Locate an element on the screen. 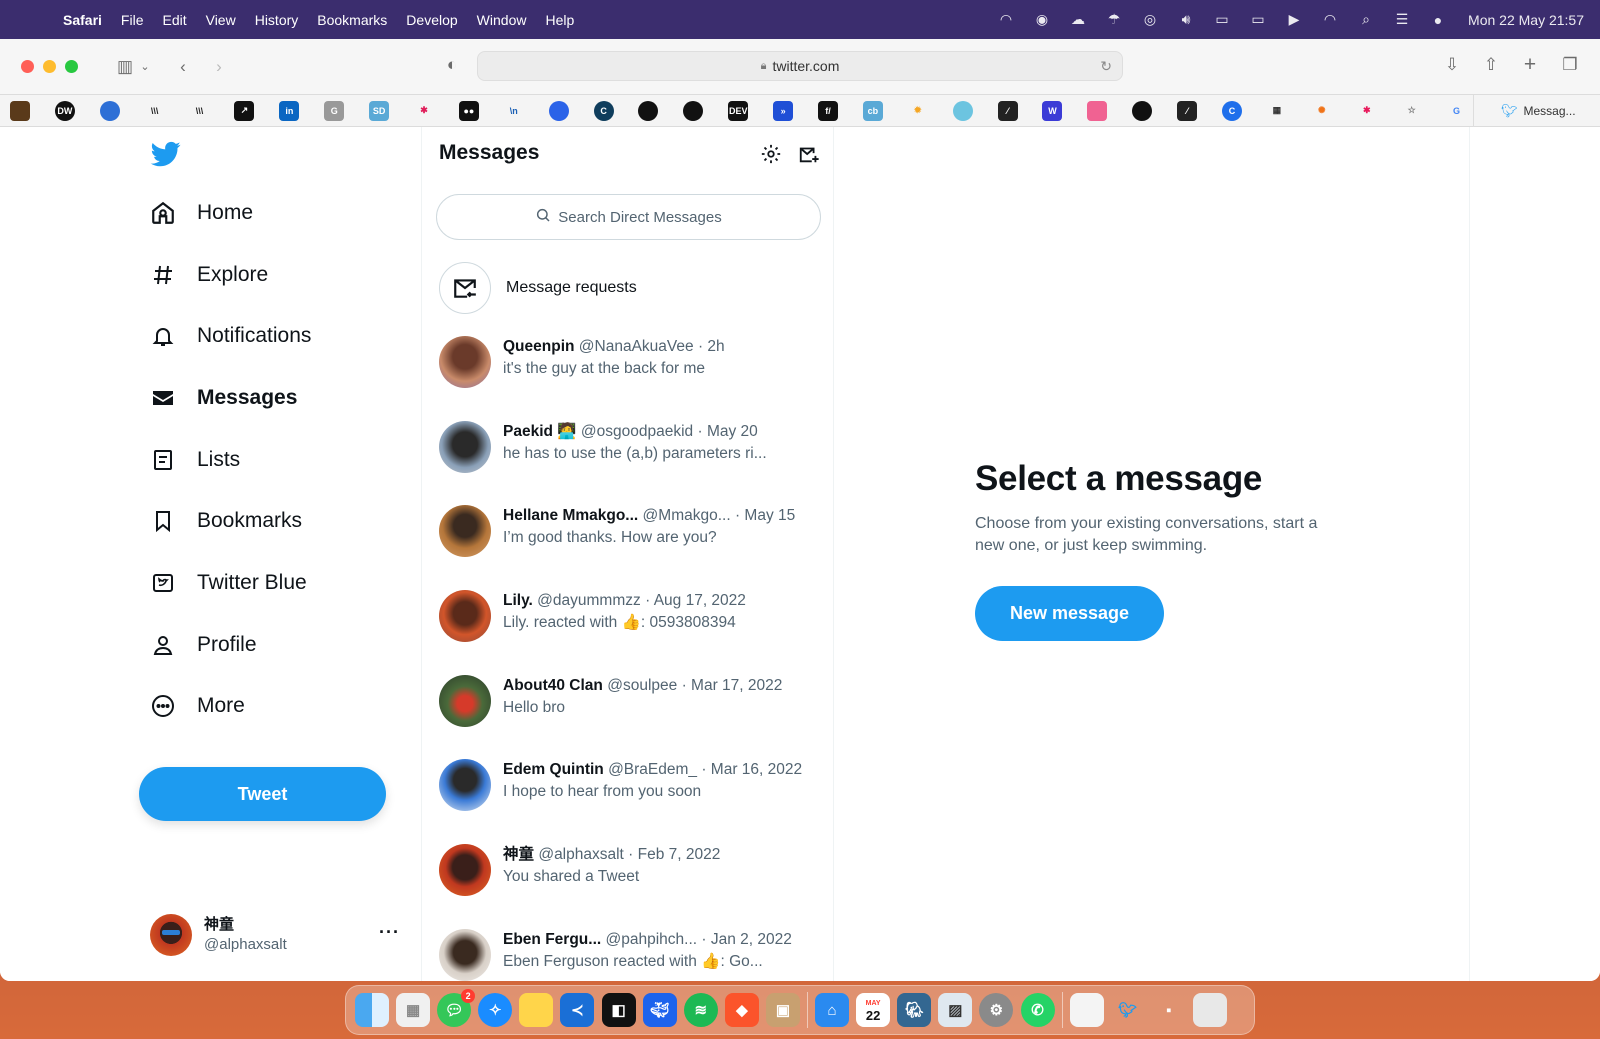 The width and height of the screenshot is (1600, 1039). nav-explore: Explore is located at coordinates (220, 275).